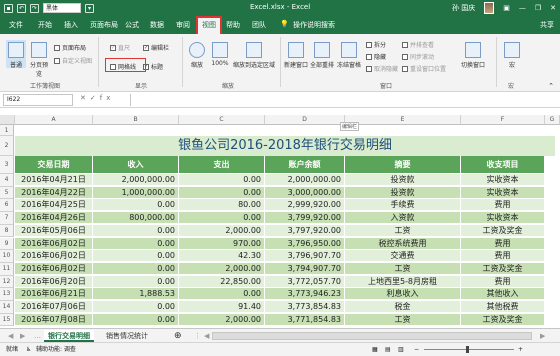 The width and height of the screenshot is (560, 356). I want to click on cell-balance: 3,773,854.83, so click(305, 307).